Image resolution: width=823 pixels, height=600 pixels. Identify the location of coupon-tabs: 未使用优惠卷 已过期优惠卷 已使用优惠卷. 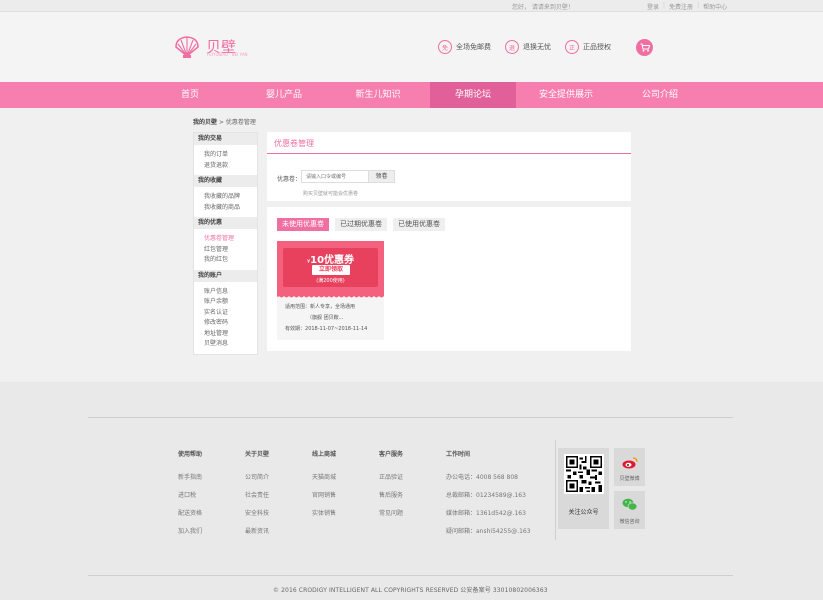
(361, 224).